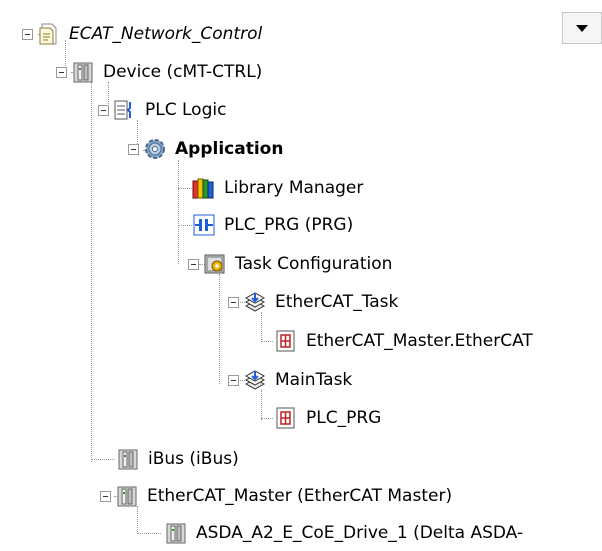 This screenshot has height=551, width=602. I want to click on tree-node-ethercat-master-call: EtherCAT_Master.EtherCAT, so click(403, 341).